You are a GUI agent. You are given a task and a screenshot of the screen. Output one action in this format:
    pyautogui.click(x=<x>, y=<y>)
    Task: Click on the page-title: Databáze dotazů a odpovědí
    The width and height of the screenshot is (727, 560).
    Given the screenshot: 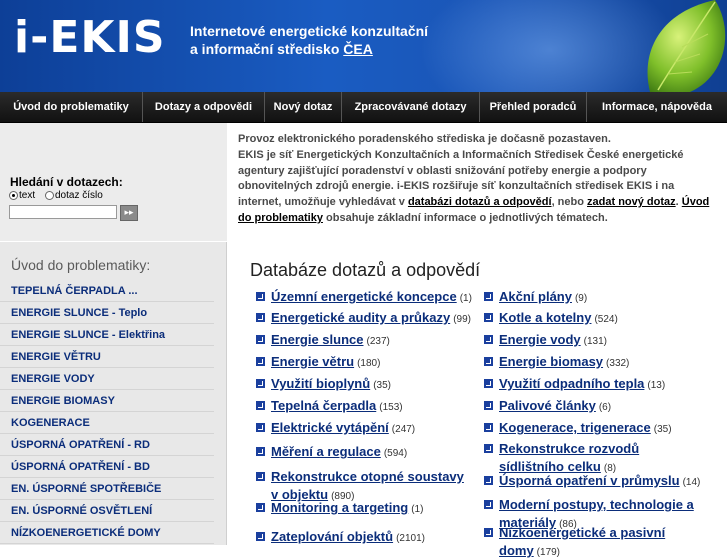 What is the action you would take?
    pyautogui.click(x=365, y=270)
    